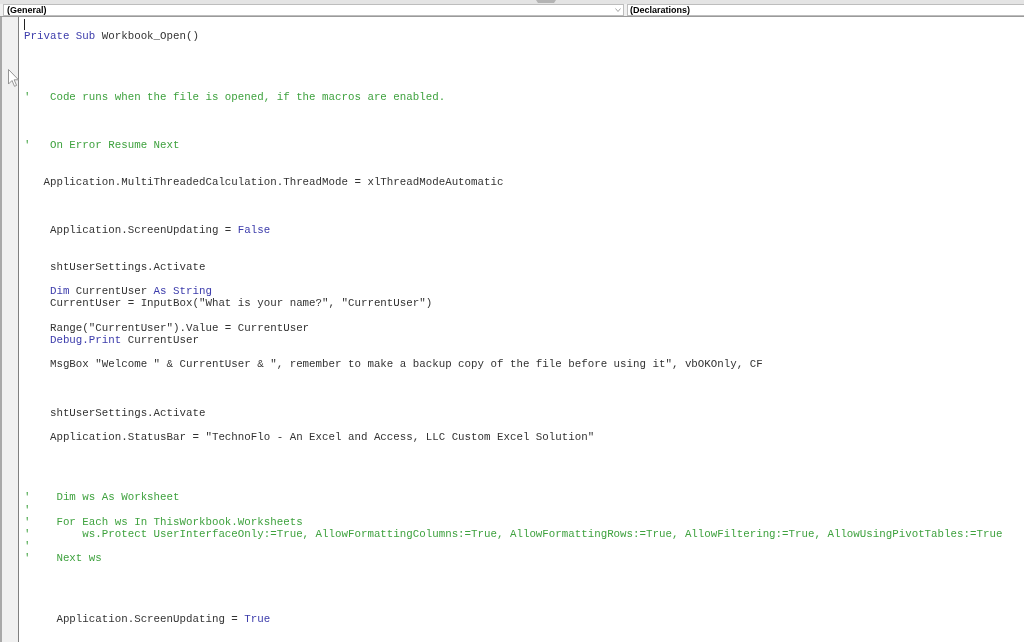 The height and width of the screenshot is (642, 1024). Describe the element at coordinates (130, 291) in the screenshot. I see `code-line: Dim CurrentUser As String` at that location.